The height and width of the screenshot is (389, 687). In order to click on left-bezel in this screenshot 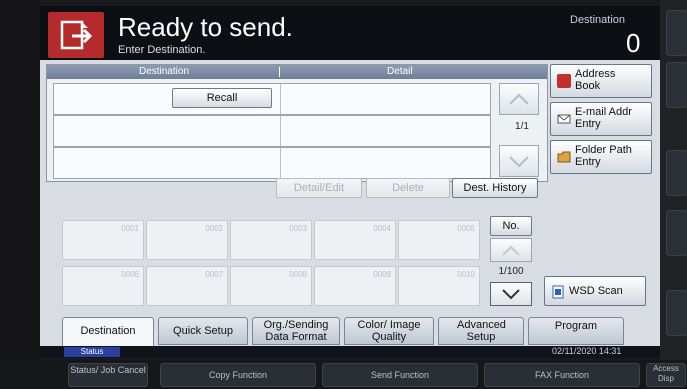, I will do `click(20, 194)`.